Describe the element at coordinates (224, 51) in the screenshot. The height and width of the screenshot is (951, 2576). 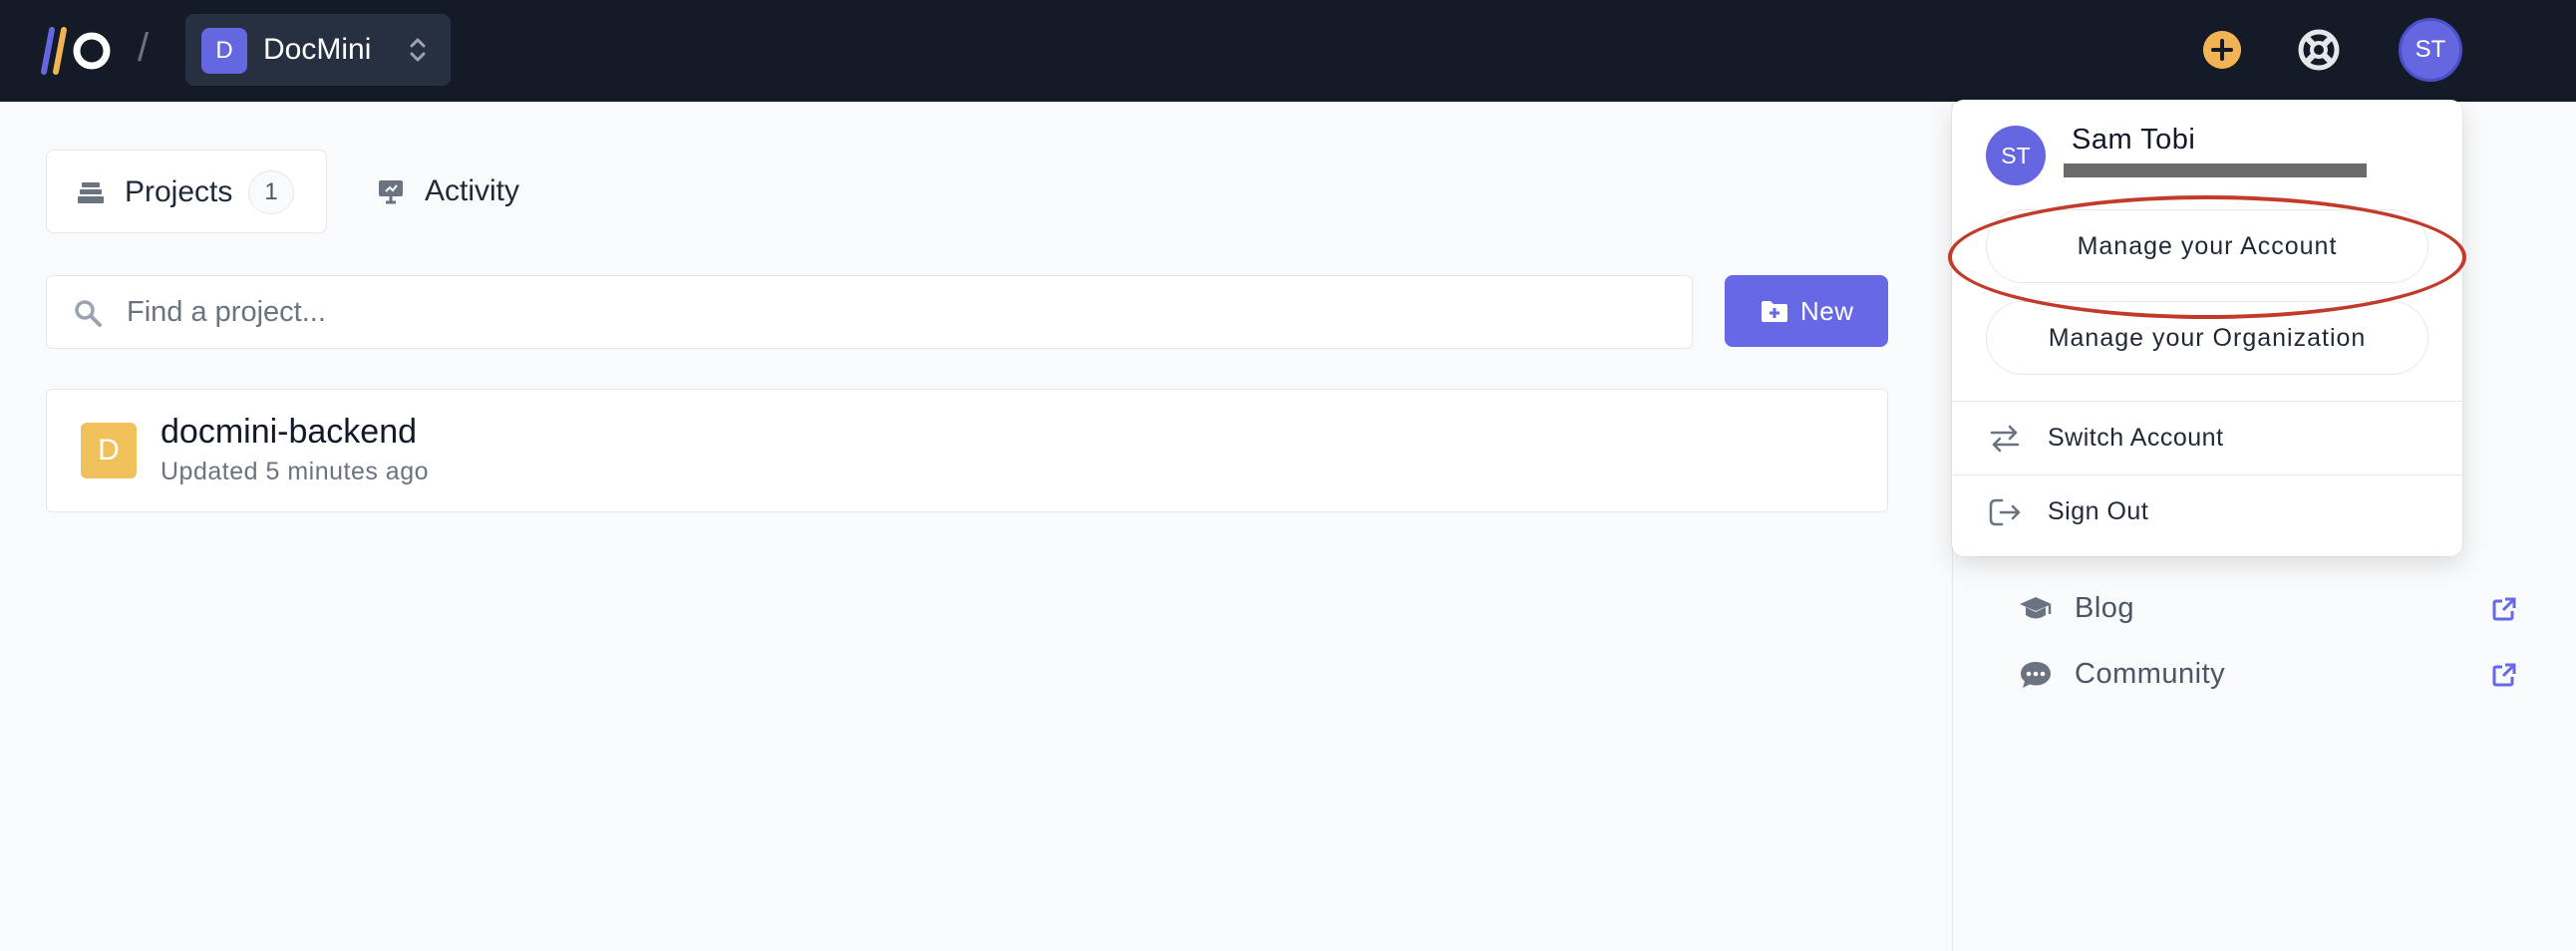
I see `org-avatar: D` at that location.